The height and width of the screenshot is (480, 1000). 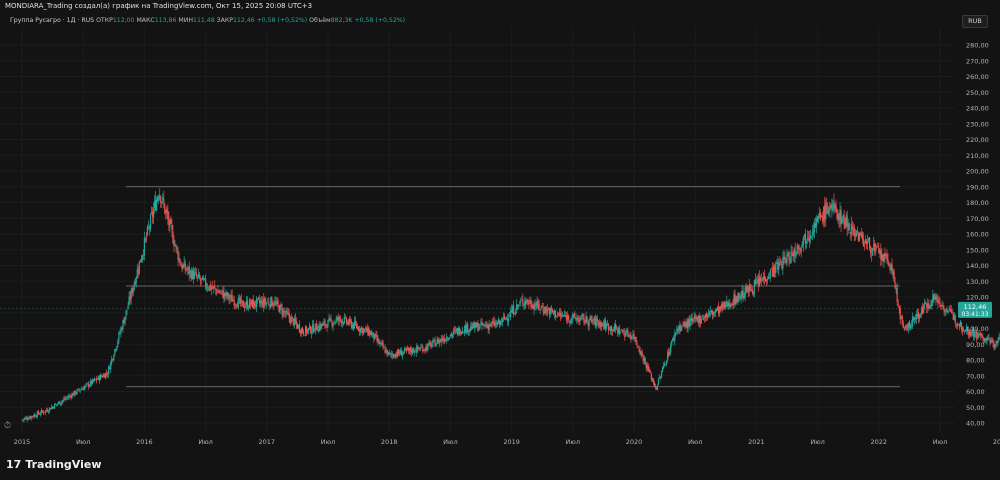 I want to click on price-tick-label: 270,00, so click(x=977, y=61).